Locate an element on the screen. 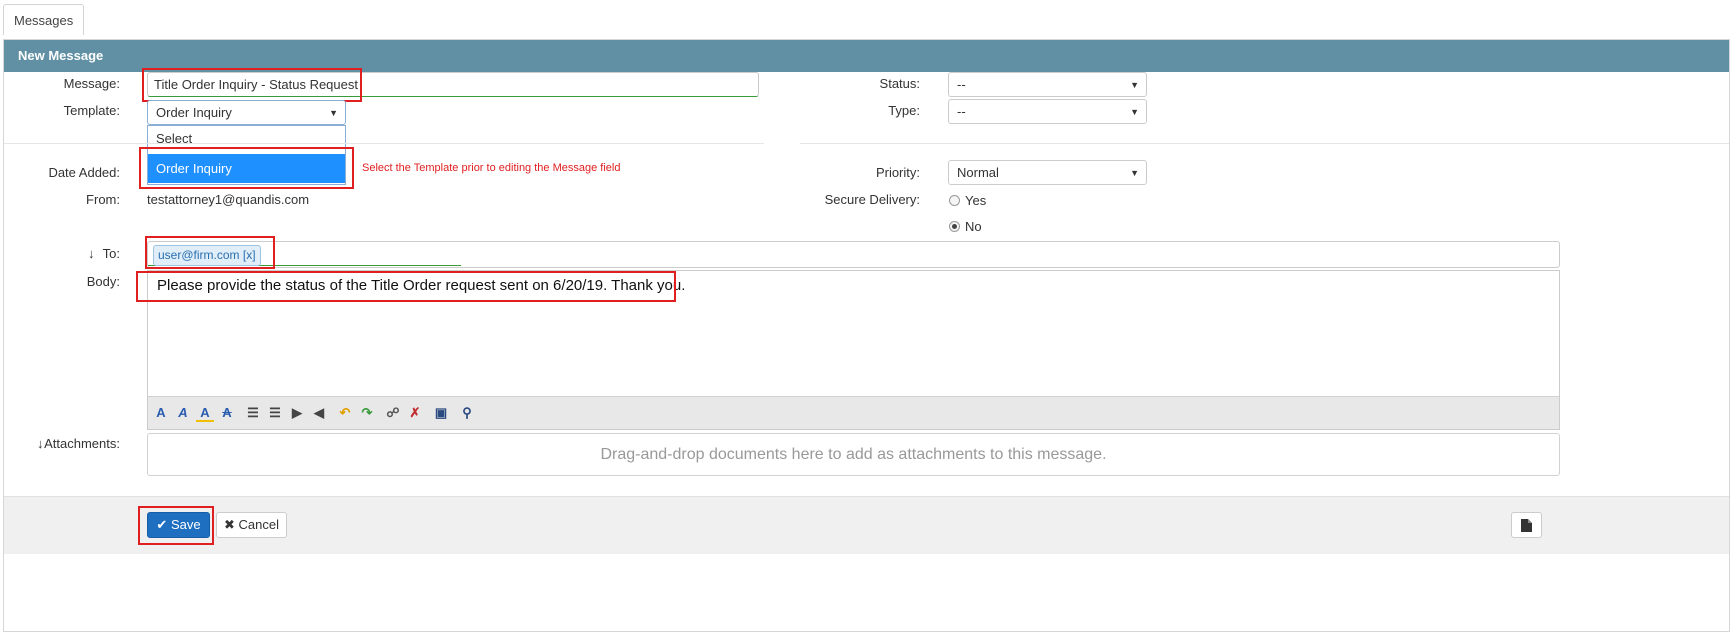 The width and height of the screenshot is (1735, 635). undo-icon: ↶ is located at coordinates (345, 413).